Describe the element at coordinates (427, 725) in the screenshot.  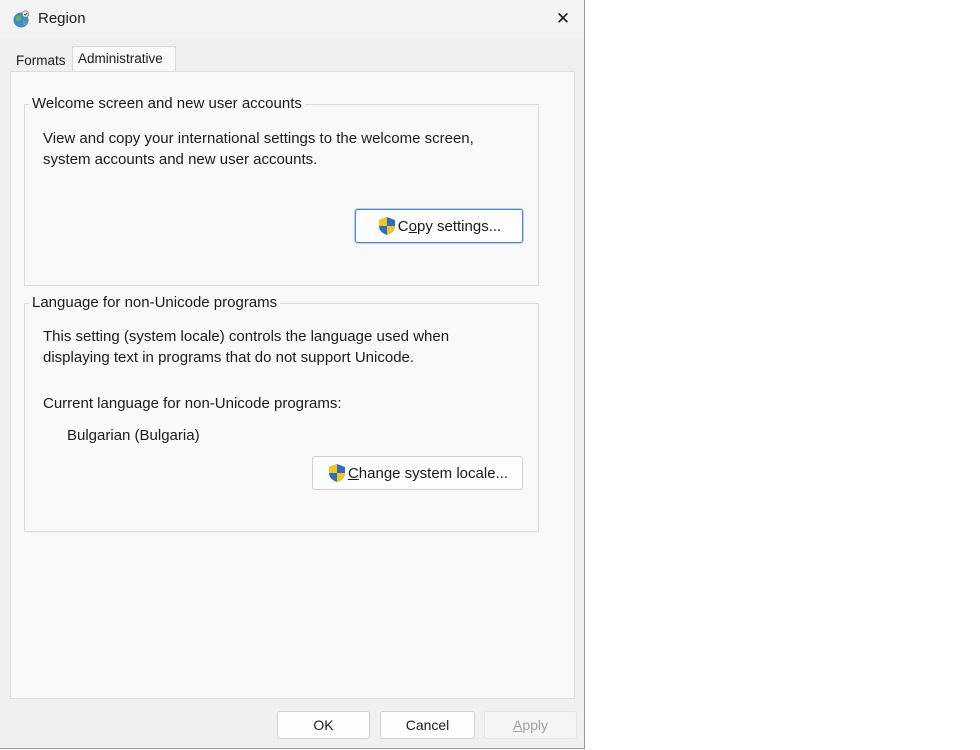
I see `cancel-button: Cancel` at that location.